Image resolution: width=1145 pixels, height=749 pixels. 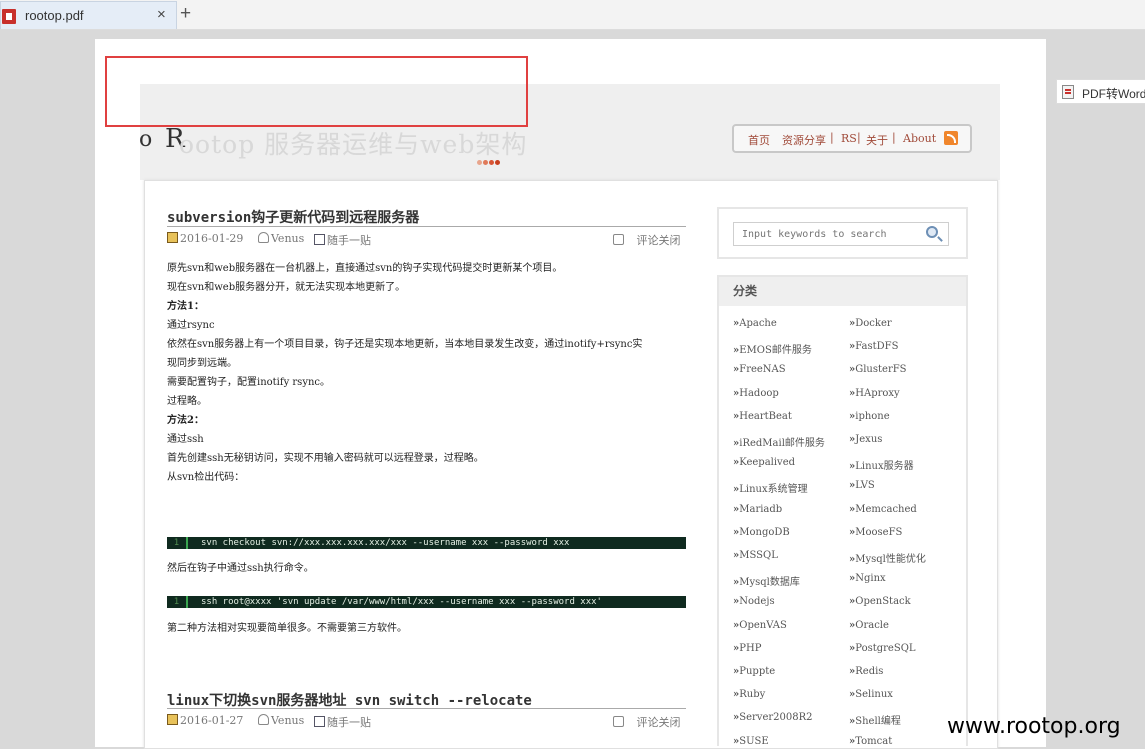 What do you see at coordinates (759, 140) in the screenshot?
I see `nav-home: 首页` at bounding box center [759, 140].